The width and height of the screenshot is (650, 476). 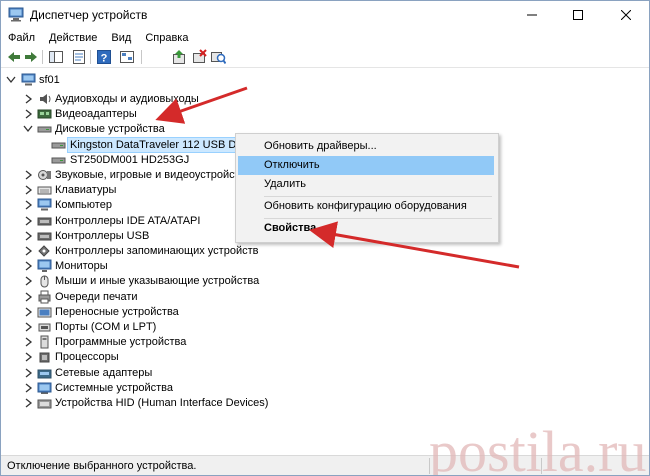 I want to click on storage-controller-icon, so click(x=44, y=251).